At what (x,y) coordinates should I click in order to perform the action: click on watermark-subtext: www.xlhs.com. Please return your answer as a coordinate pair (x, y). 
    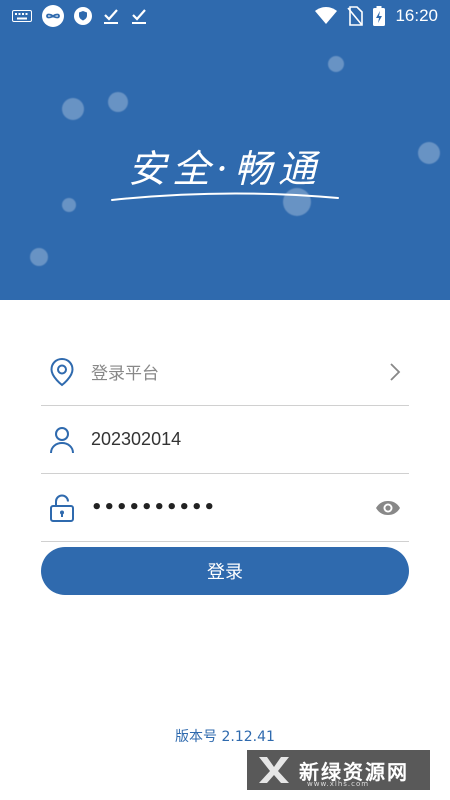
    Looking at the image, I should click on (338, 784).